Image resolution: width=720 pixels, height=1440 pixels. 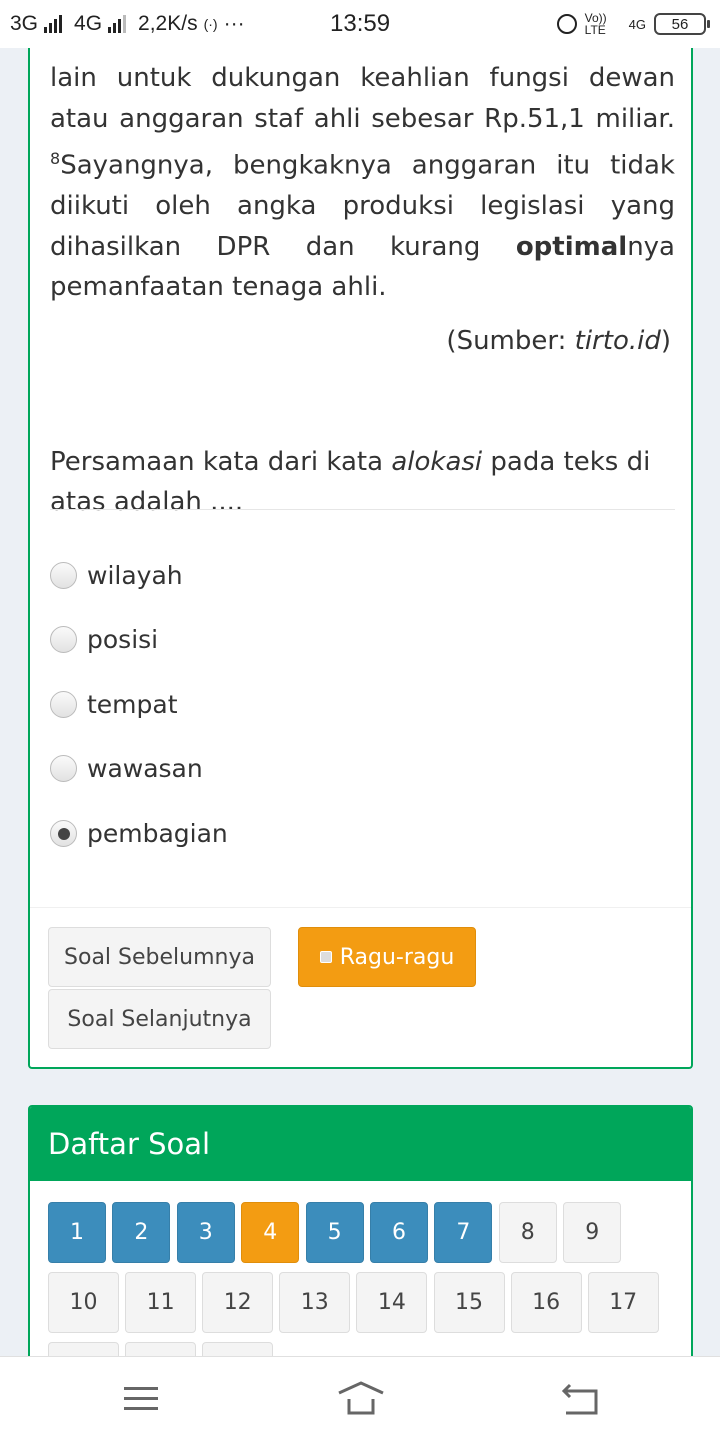 What do you see at coordinates (55, 158) in the screenshot?
I see `sentence-number: 8` at bounding box center [55, 158].